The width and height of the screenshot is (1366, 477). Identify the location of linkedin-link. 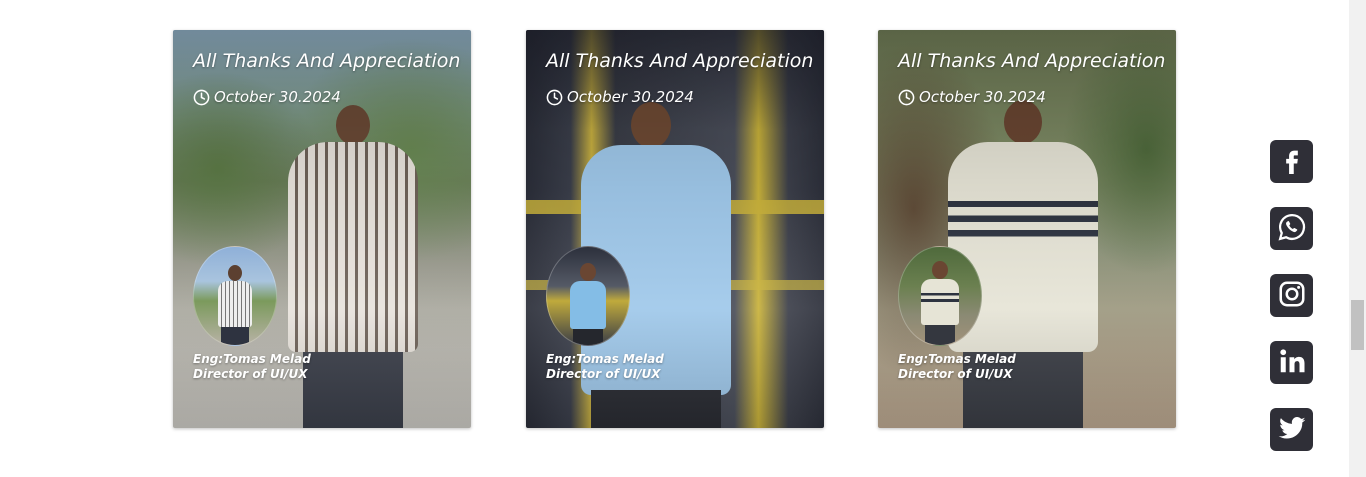
(1291, 362).